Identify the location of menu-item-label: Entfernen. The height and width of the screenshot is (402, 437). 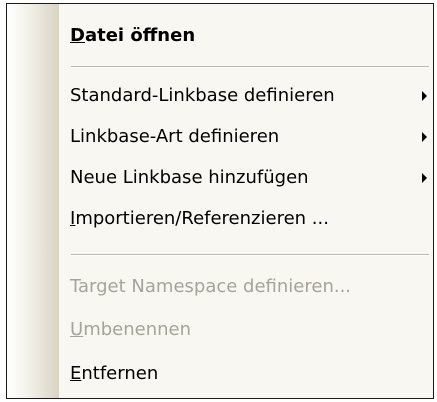
(114, 373).